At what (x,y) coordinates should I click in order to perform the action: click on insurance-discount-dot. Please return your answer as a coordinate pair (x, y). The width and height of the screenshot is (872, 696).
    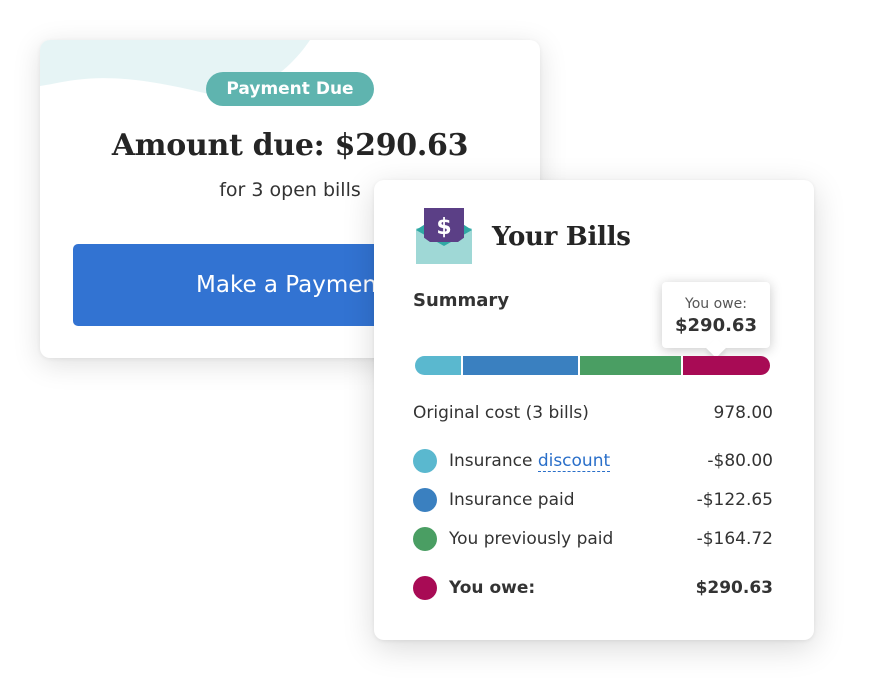
    Looking at the image, I should click on (425, 461).